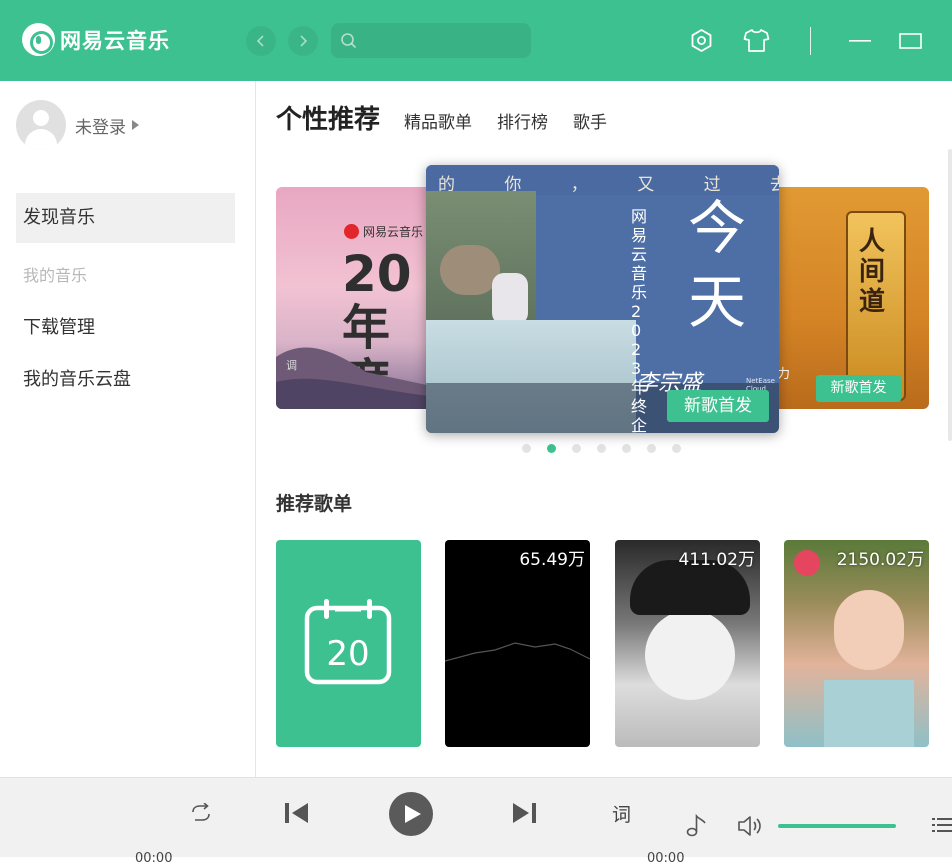 The width and height of the screenshot is (952, 866). What do you see at coordinates (351, 231) in the screenshot?
I see `netease-red-logo-icon` at bounding box center [351, 231].